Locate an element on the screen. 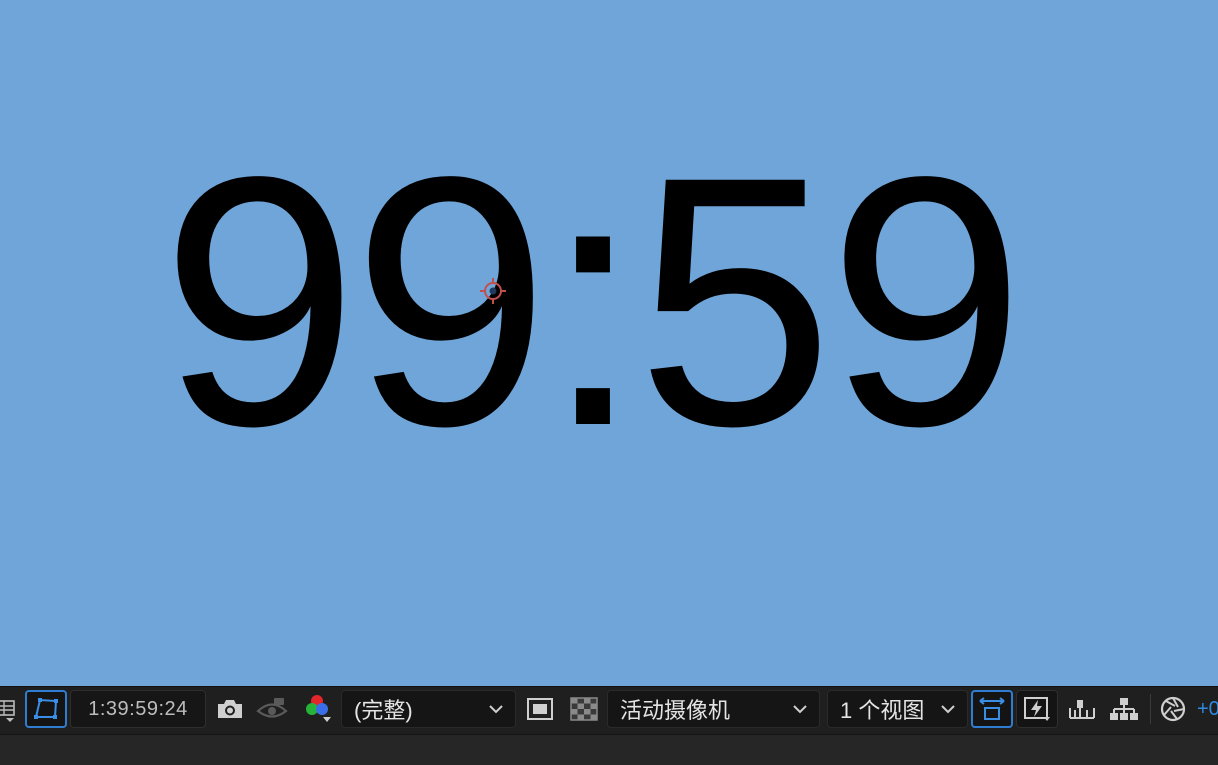  toggle-view-layout-icon is located at coordinates (992, 708).